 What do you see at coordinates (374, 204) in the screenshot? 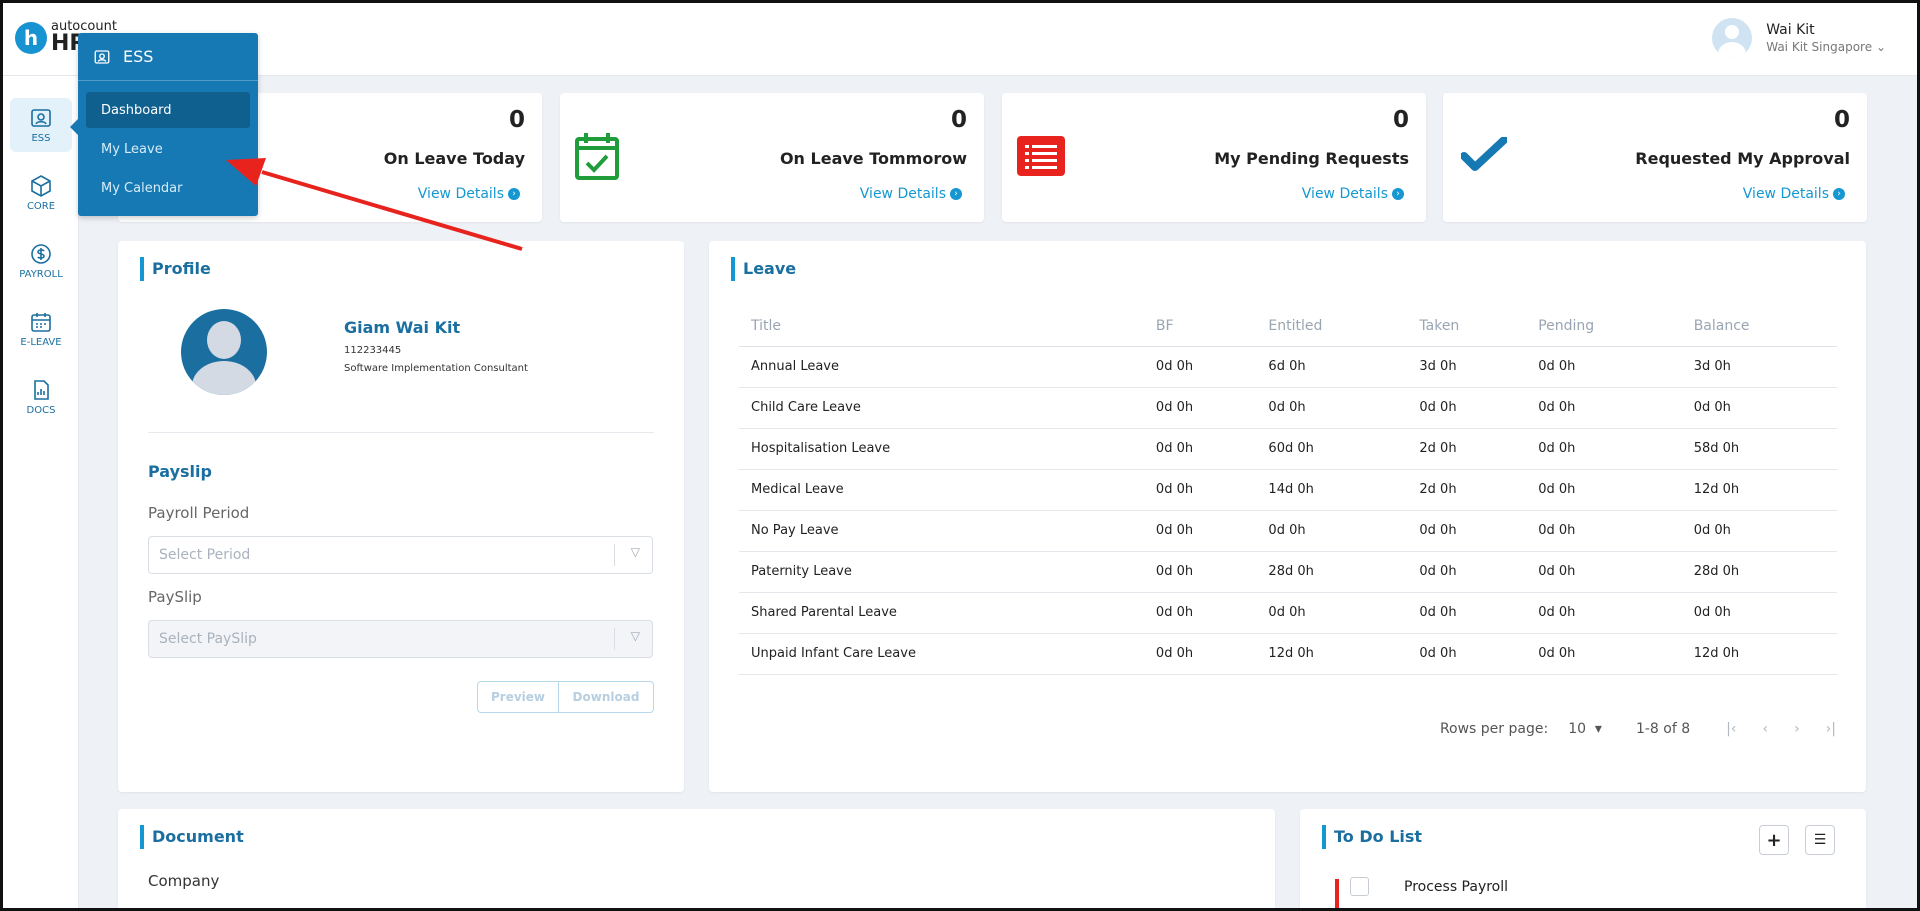
I see `annotation-arrow` at bounding box center [374, 204].